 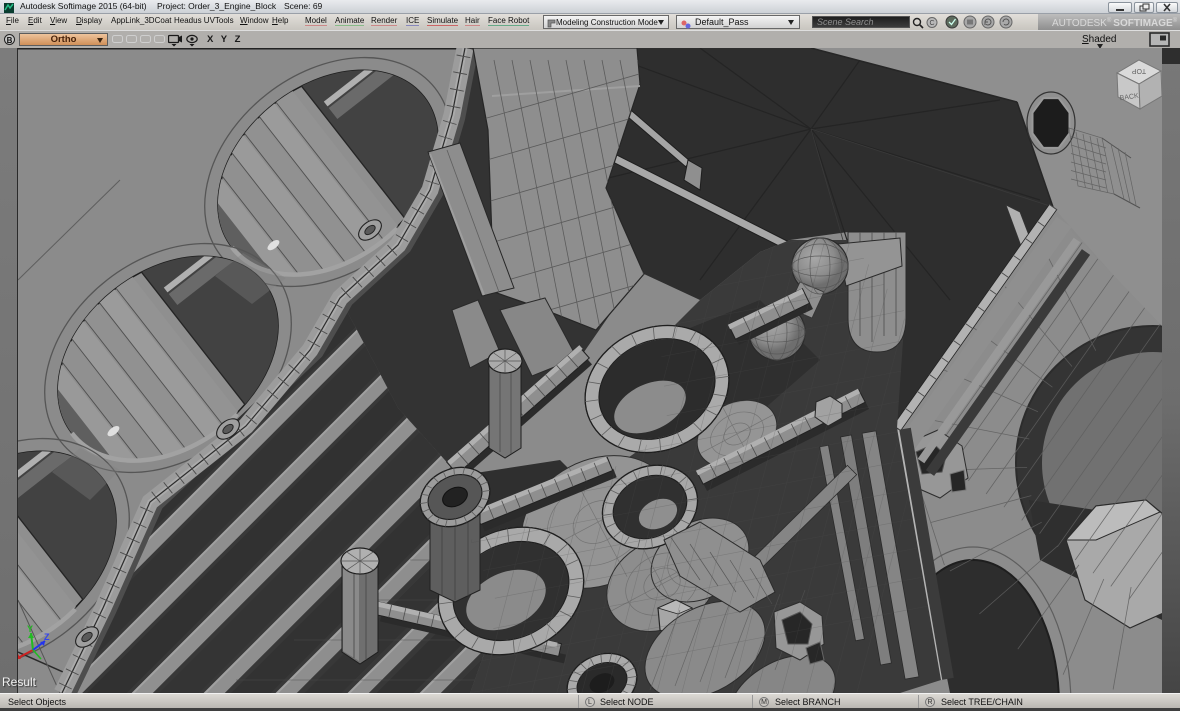 I want to click on svg-text: Z, so click(x=47, y=637).